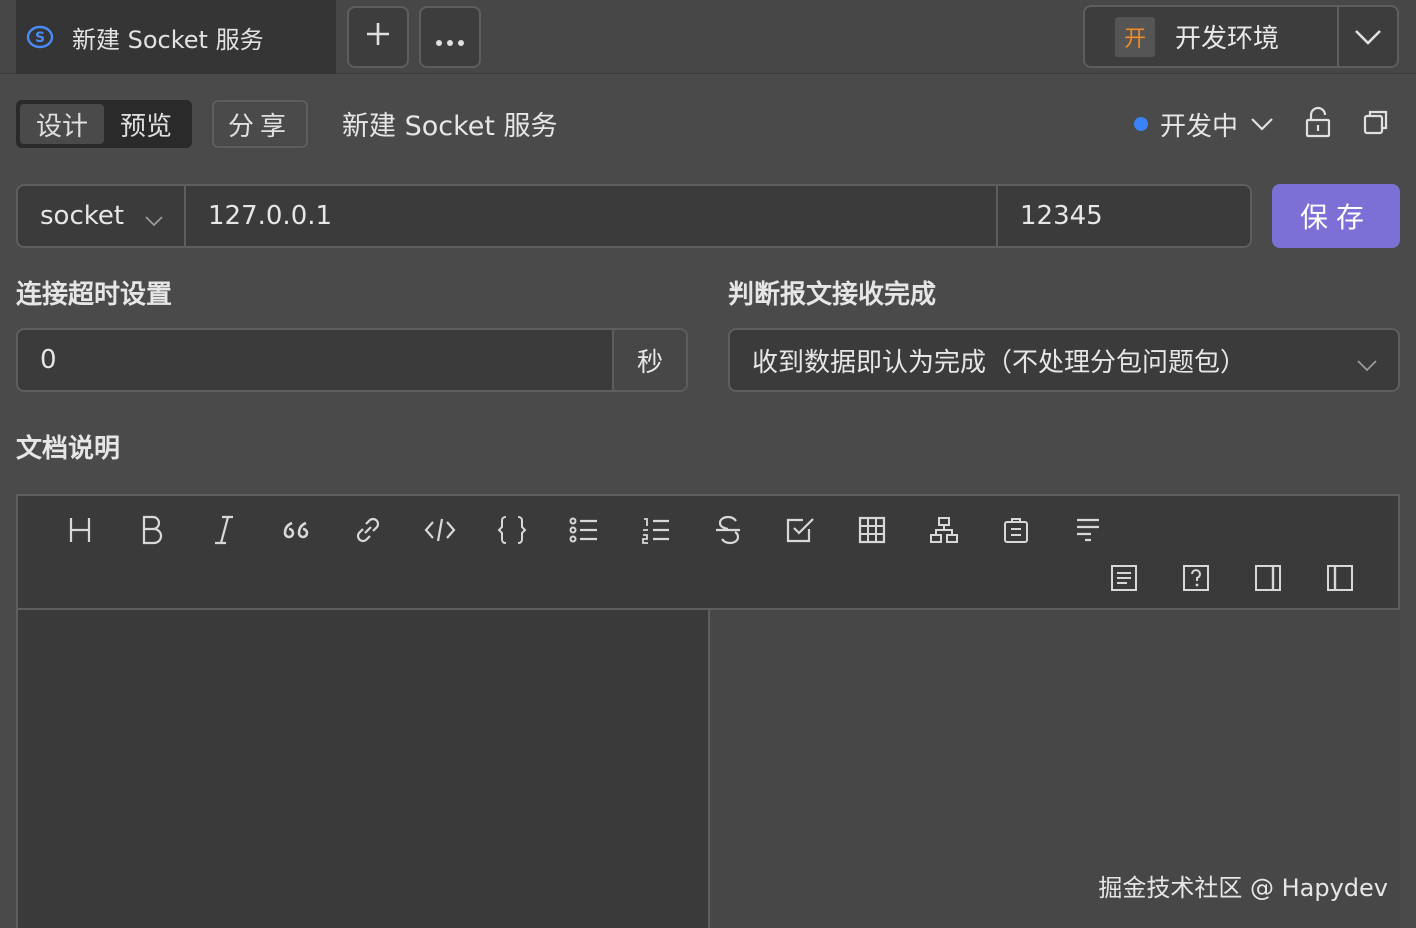 The image size is (1416, 928). What do you see at coordinates (62, 124) in the screenshot?
I see `design-tab: 设计` at bounding box center [62, 124].